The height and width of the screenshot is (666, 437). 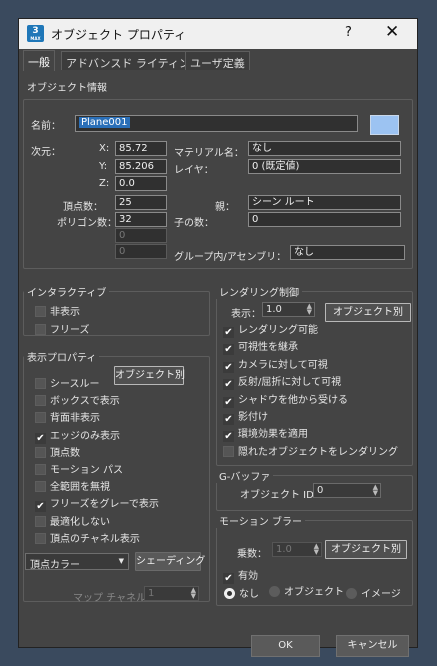 I want to click on app-icon-subtext: MAX, so click(x=35, y=38).